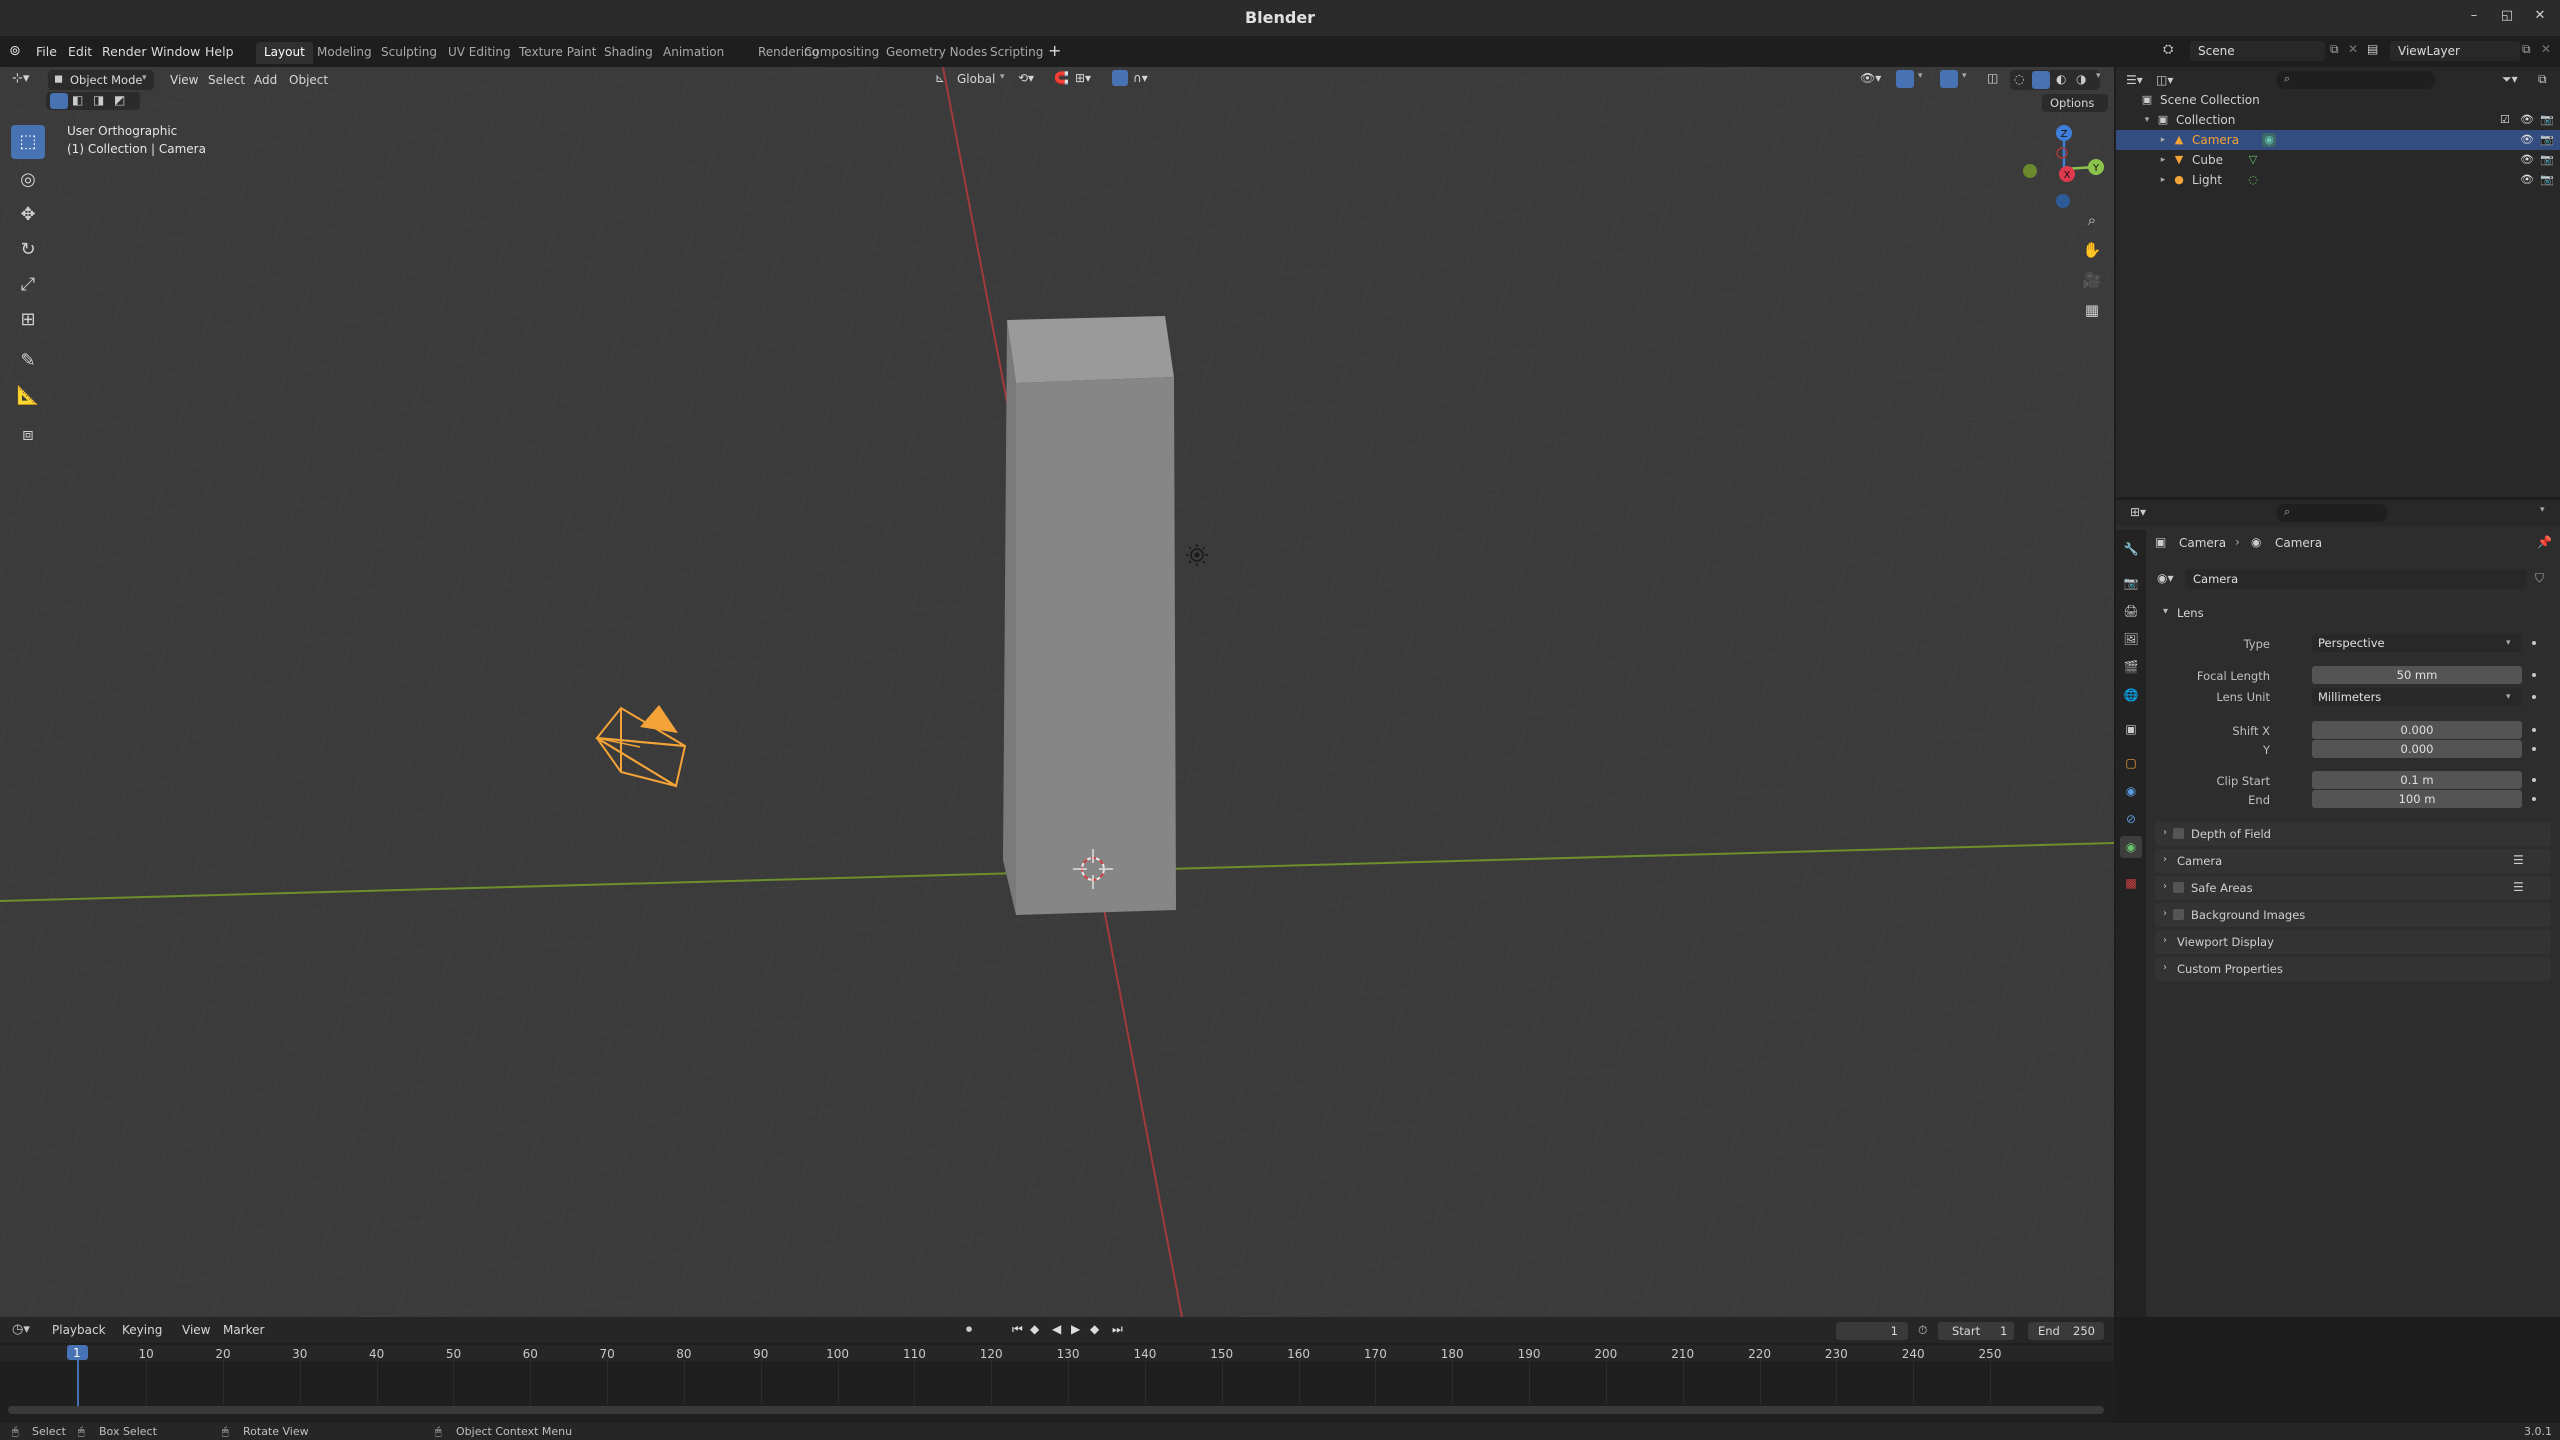 Image resolution: width=2560 pixels, height=1440 pixels. Describe the element at coordinates (20, 78) in the screenshot. I see `editor-type-icon: ⊹▾` at that location.